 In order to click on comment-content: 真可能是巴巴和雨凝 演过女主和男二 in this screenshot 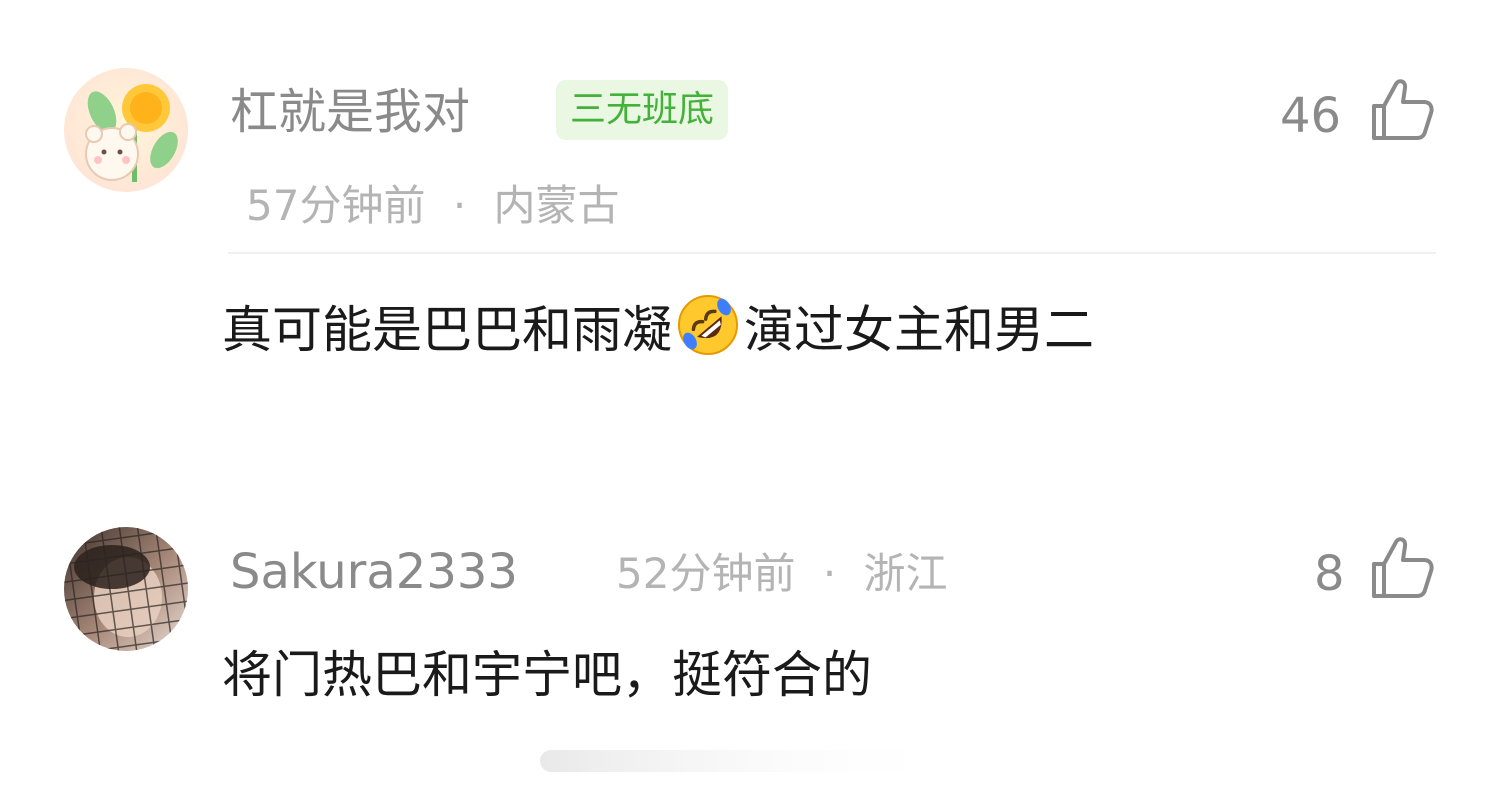, I will do `click(658, 325)`.